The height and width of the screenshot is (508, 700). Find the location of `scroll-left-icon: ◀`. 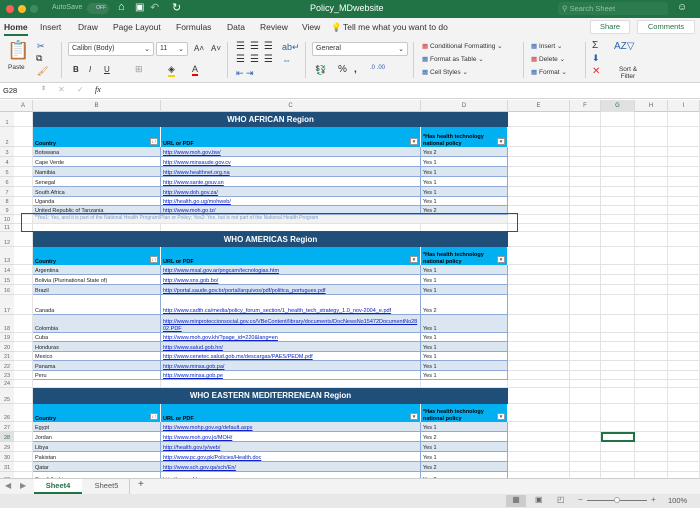

scroll-left-icon: ◀ is located at coordinates (8, 485).